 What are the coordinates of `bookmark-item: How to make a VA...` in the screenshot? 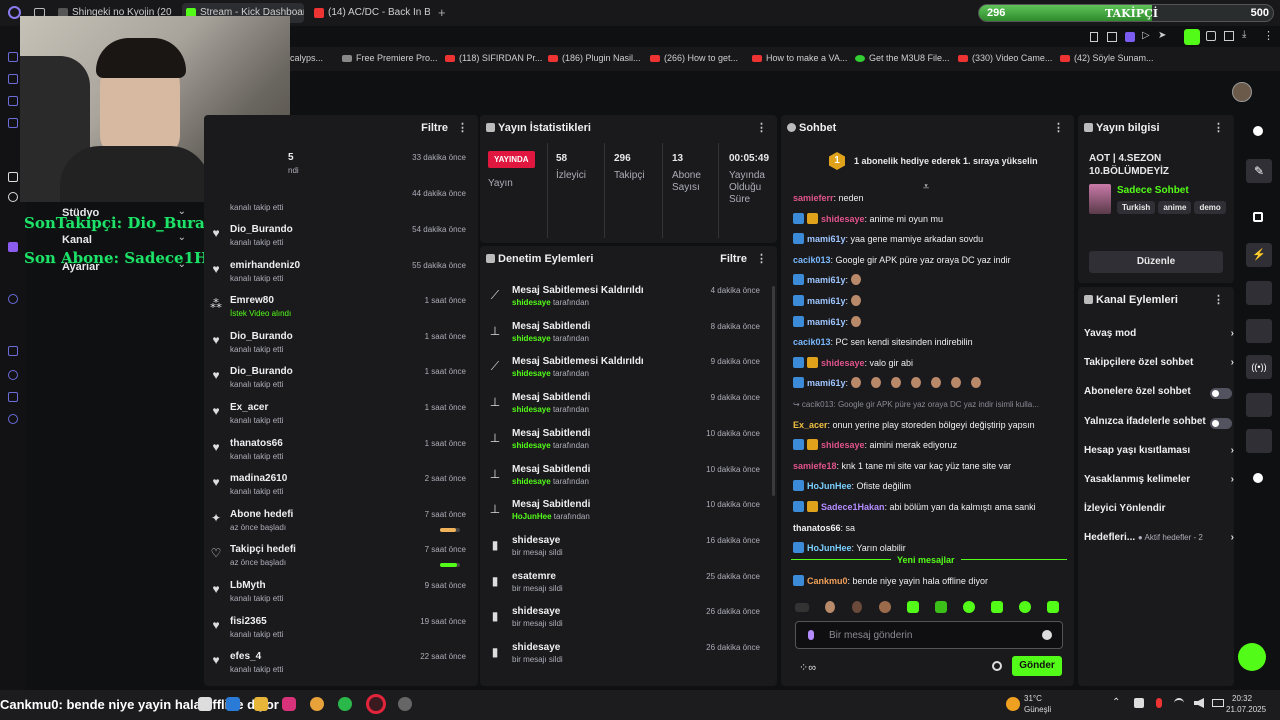 It's located at (799, 58).